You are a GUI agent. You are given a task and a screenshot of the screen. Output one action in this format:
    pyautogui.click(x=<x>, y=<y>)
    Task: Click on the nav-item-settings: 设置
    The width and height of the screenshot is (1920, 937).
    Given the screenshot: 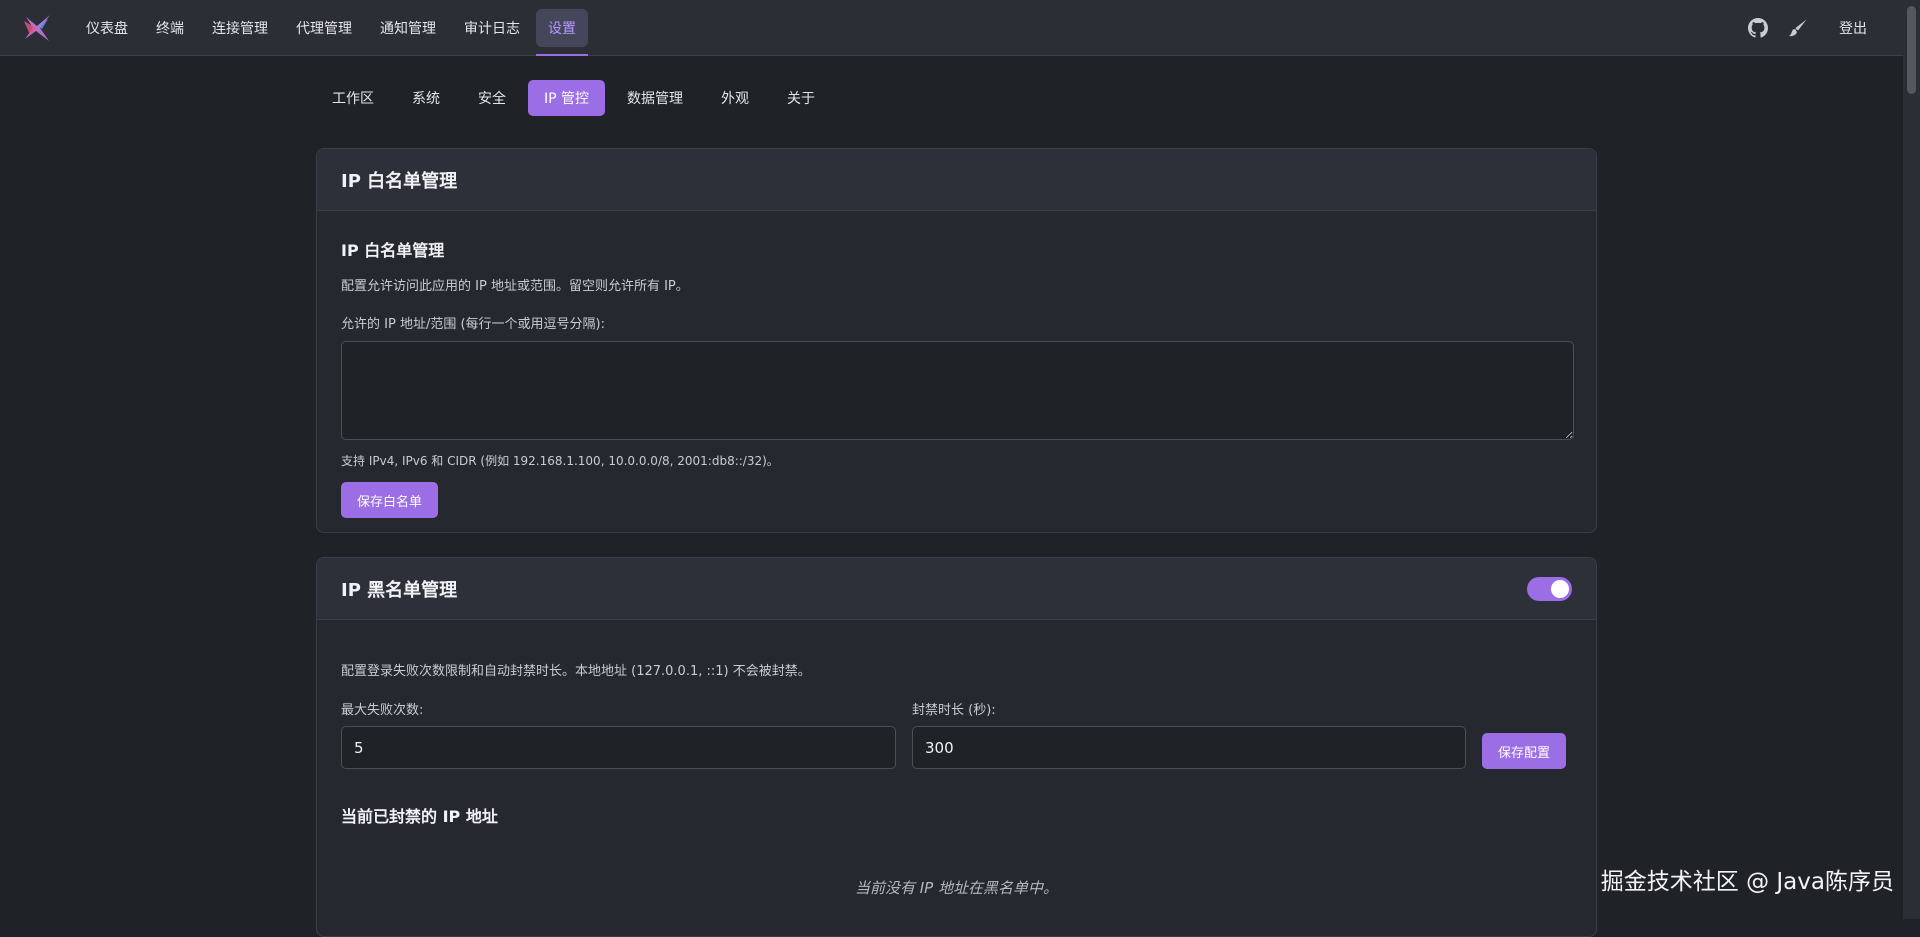 What is the action you would take?
    pyautogui.click(x=562, y=28)
    